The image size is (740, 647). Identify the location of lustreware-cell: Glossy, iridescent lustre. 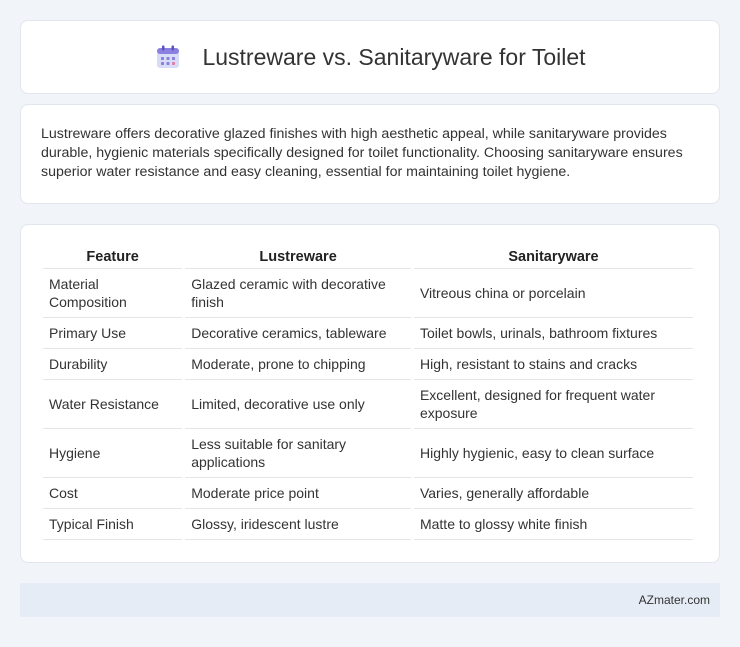
(298, 524).